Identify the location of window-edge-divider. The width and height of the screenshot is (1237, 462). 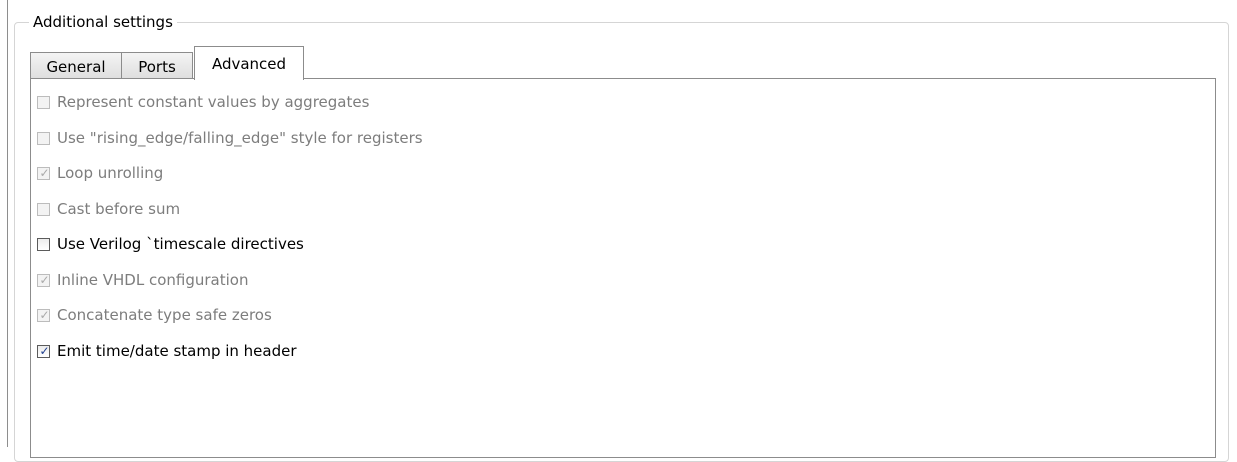
(7, 223).